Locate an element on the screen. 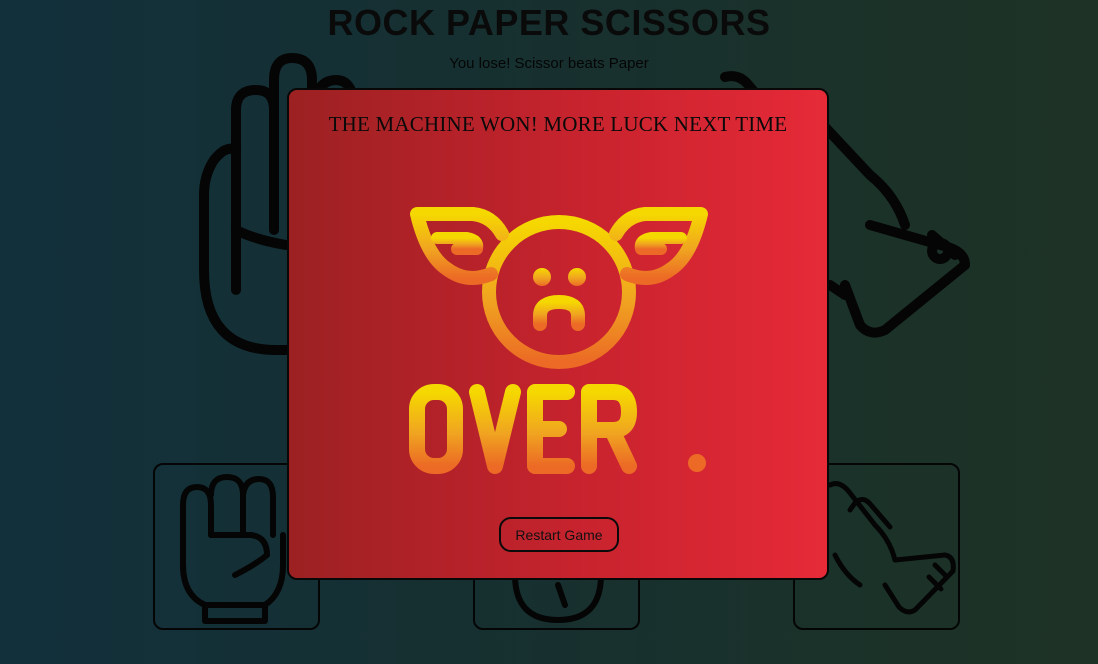 This screenshot has height=664, width=1098. restart-game-button: Restart Game is located at coordinates (559, 534).